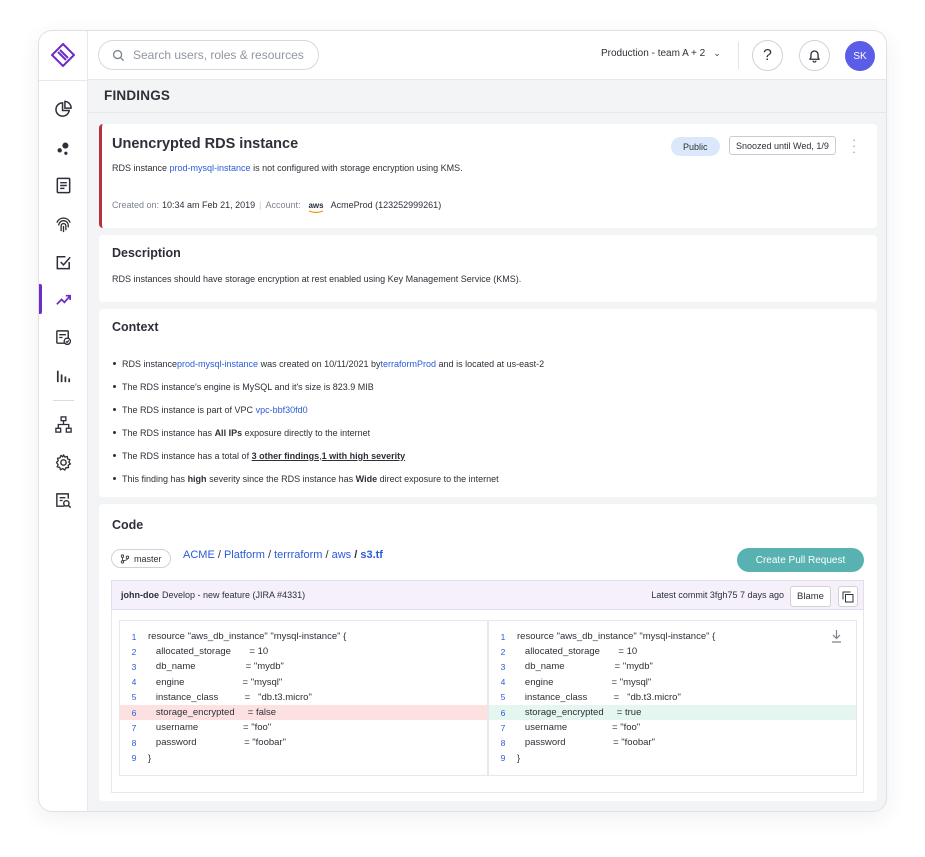 This screenshot has height=857, width=925. I want to click on code-text: username = "foo", so click(210, 728).